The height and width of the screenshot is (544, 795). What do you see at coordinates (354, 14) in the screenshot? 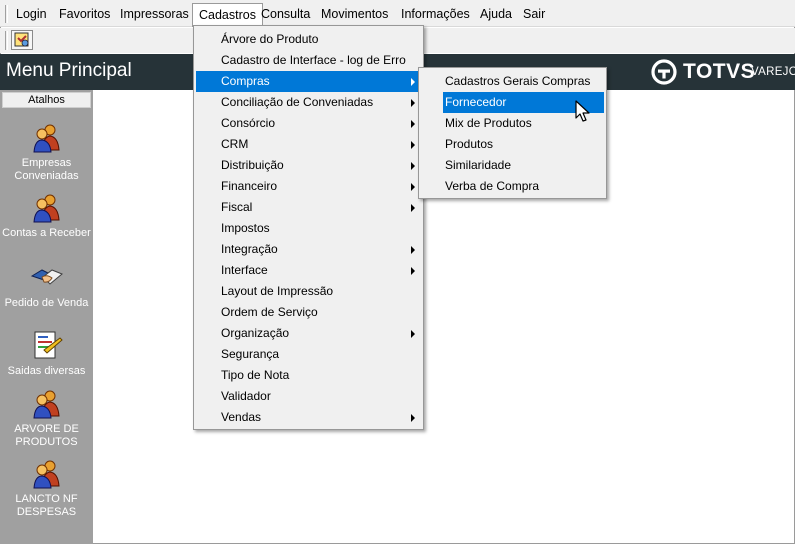
I see `menu-movimentos: Movimentos` at bounding box center [354, 14].